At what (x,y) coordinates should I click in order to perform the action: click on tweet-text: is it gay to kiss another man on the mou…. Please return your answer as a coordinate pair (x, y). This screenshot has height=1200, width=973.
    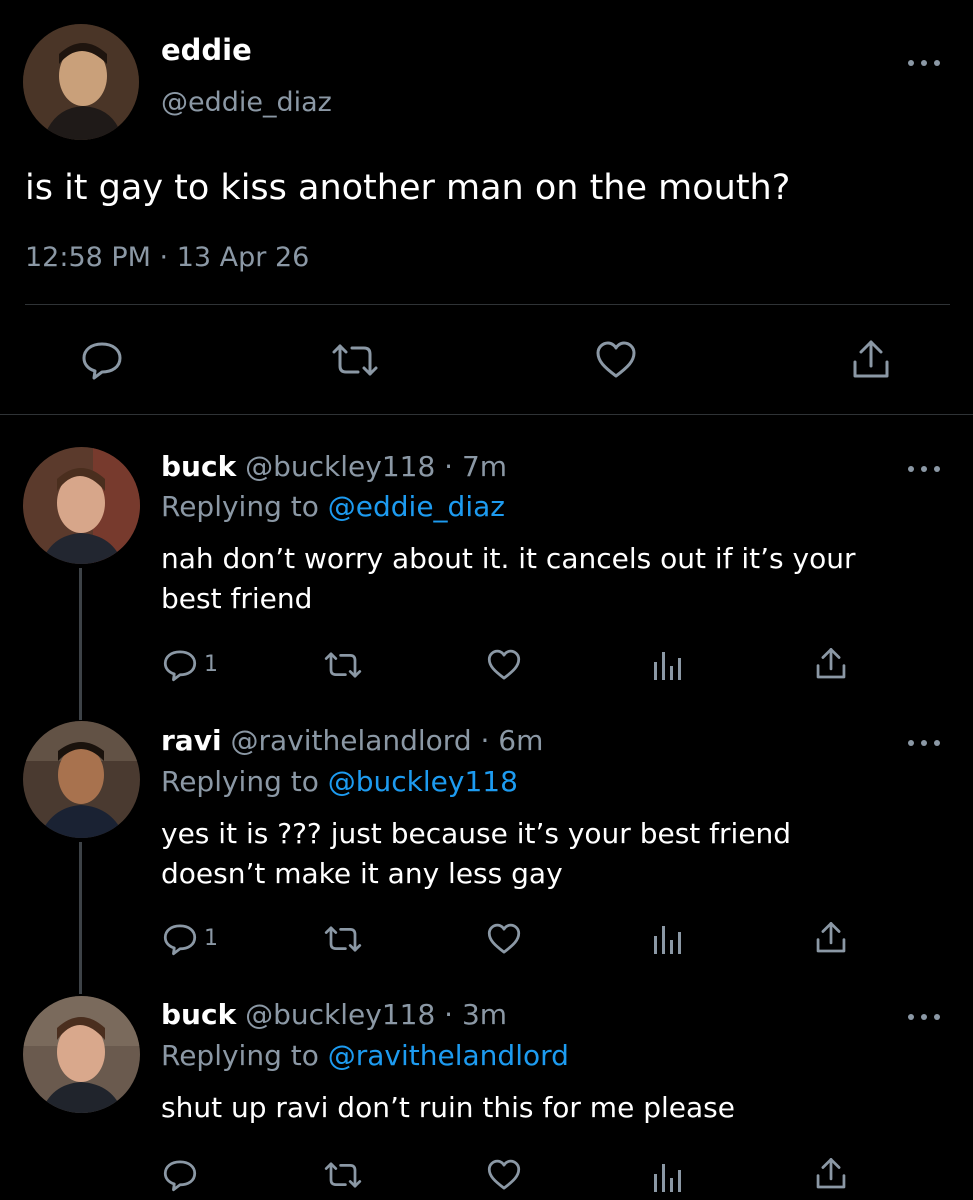
    Looking at the image, I should click on (408, 188).